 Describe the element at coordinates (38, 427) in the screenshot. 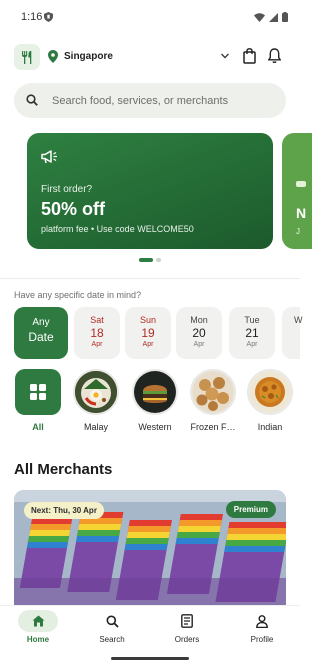

I see `category-label: All` at that location.